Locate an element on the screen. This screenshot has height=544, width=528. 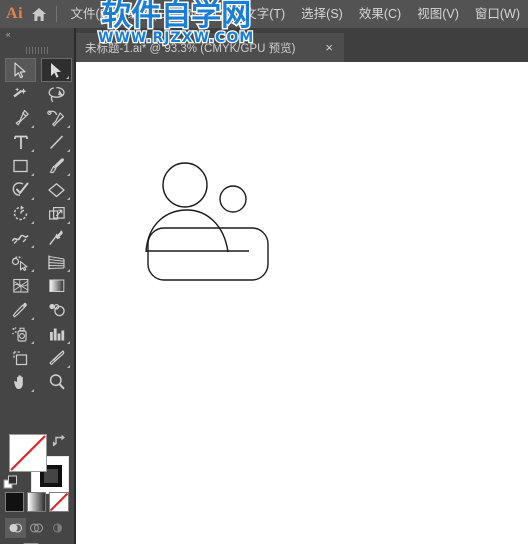
artwork-svg is located at coordinates (207, 221).